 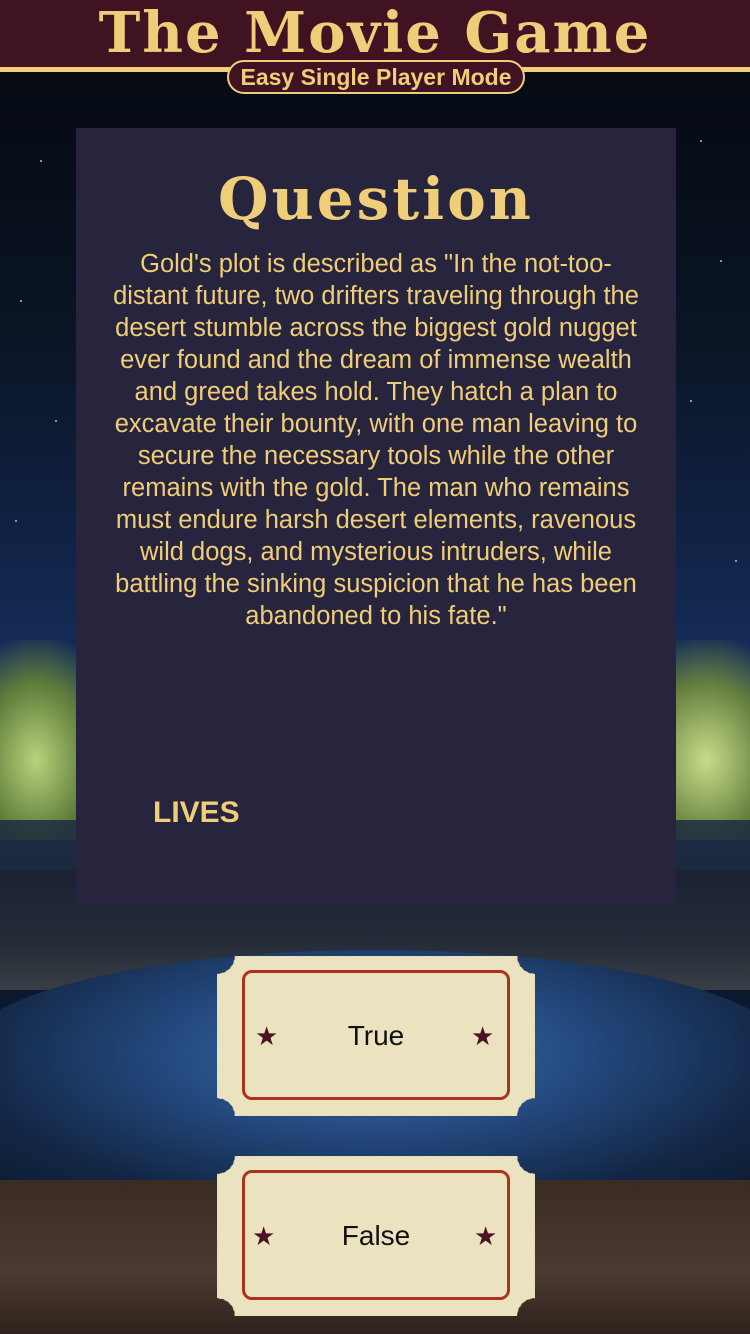 What do you see at coordinates (376, 77) in the screenshot?
I see `mode-badge: Easy Single Player Mode` at bounding box center [376, 77].